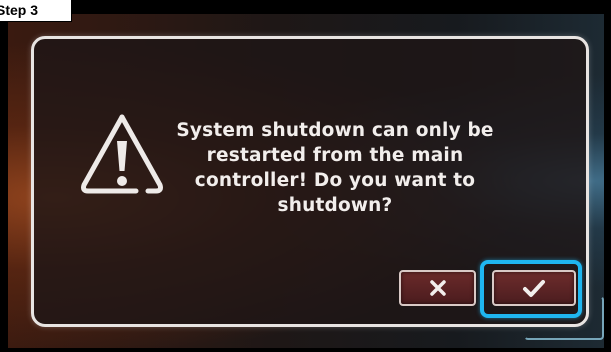 The height and width of the screenshot is (352, 611). Describe the element at coordinates (531, 289) in the screenshot. I see `step-highlight-box` at that location.